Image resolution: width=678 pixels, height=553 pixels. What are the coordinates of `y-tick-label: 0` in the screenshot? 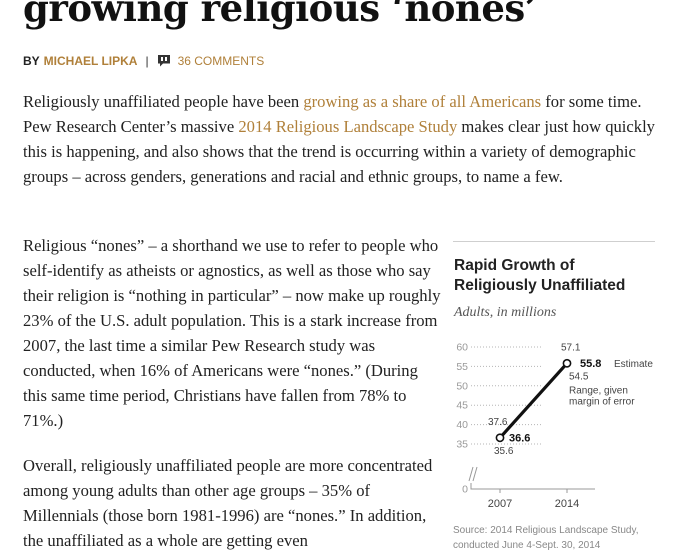 It's located at (465, 490).